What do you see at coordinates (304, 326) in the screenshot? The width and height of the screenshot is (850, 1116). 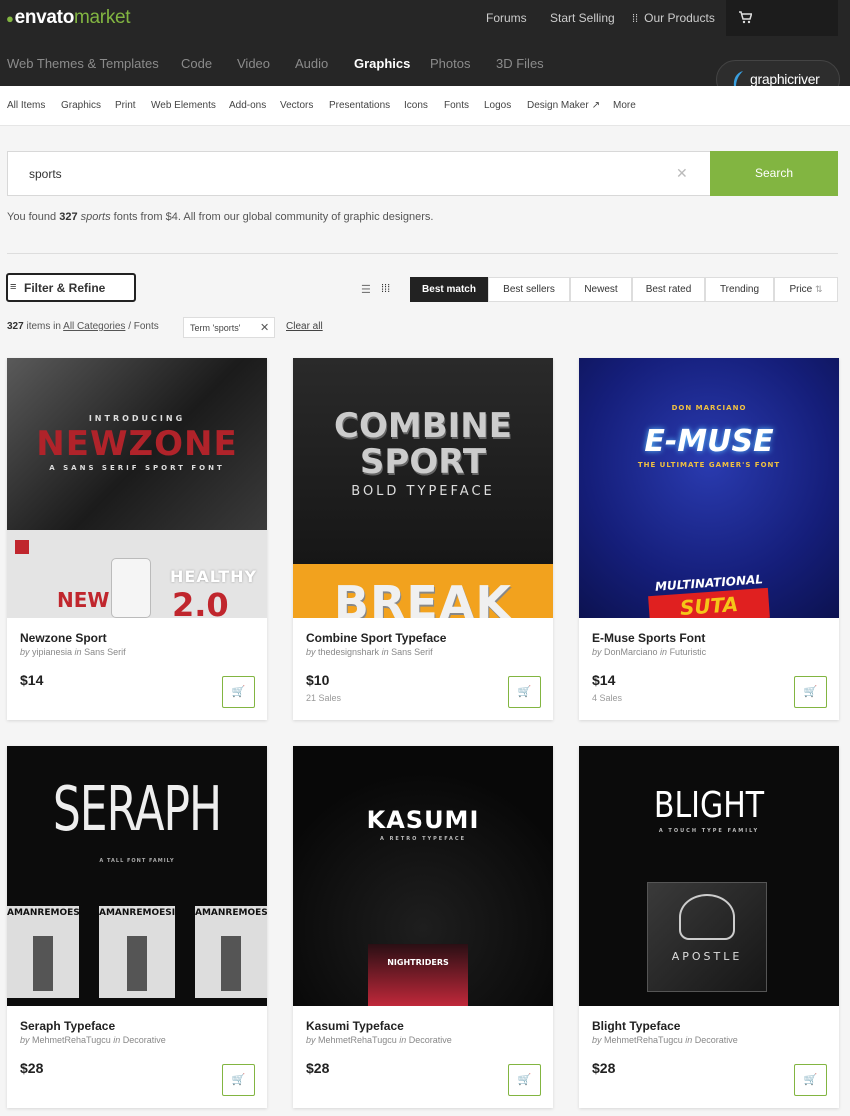 I see `clear-all-link: Clear all` at bounding box center [304, 326].